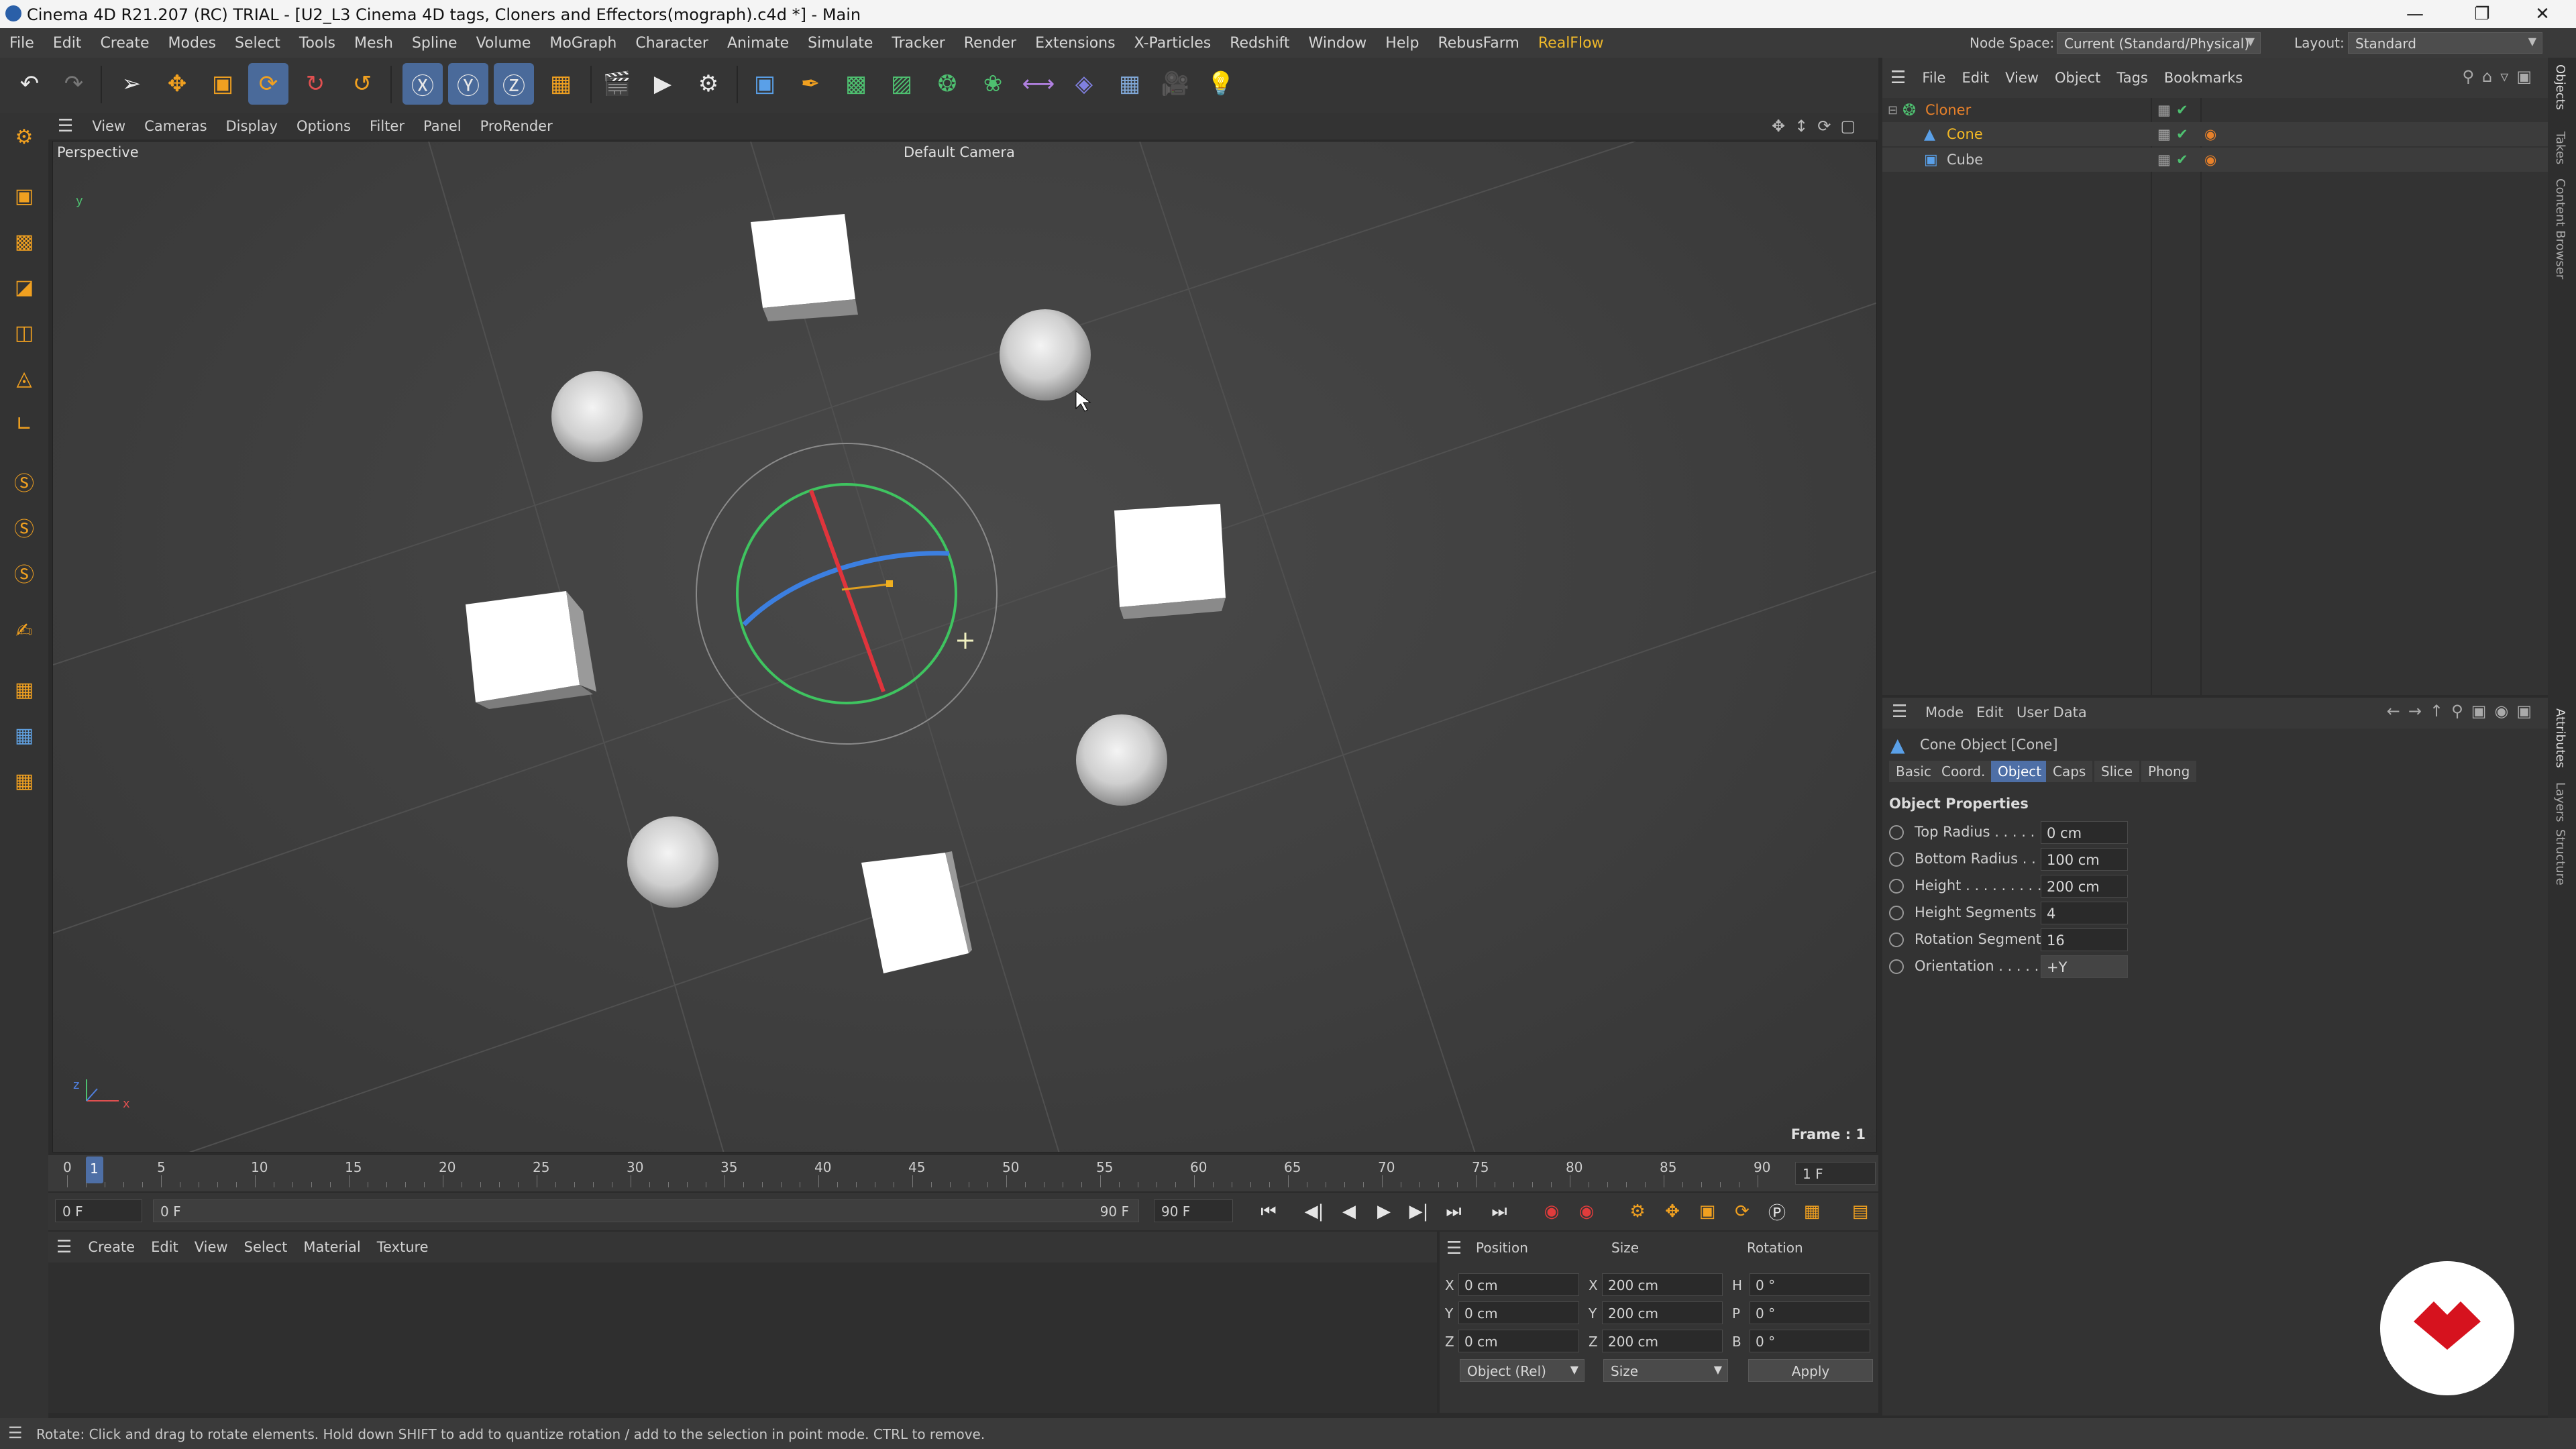  What do you see at coordinates (2084, 832) in the screenshot?
I see `top-radius-field: 0 cm` at bounding box center [2084, 832].